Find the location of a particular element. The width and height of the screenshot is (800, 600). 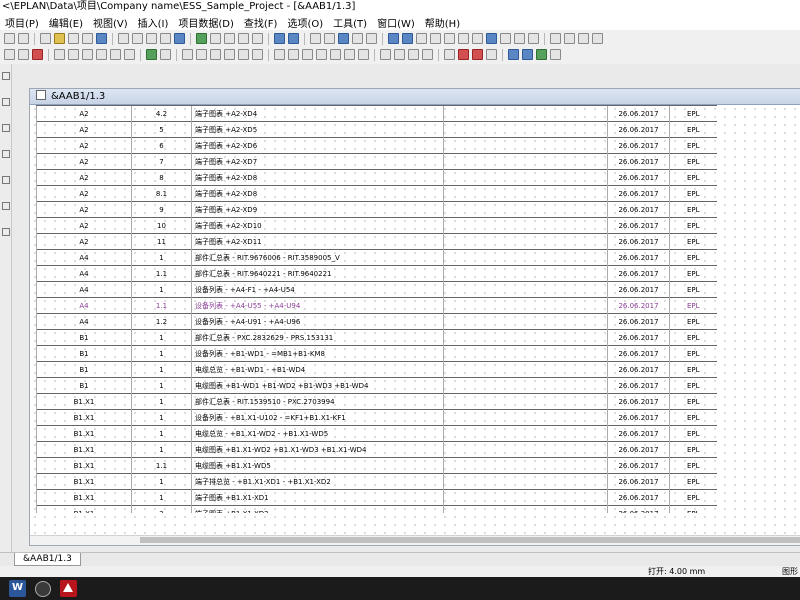

graph-icon is located at coordinates (569, 38).